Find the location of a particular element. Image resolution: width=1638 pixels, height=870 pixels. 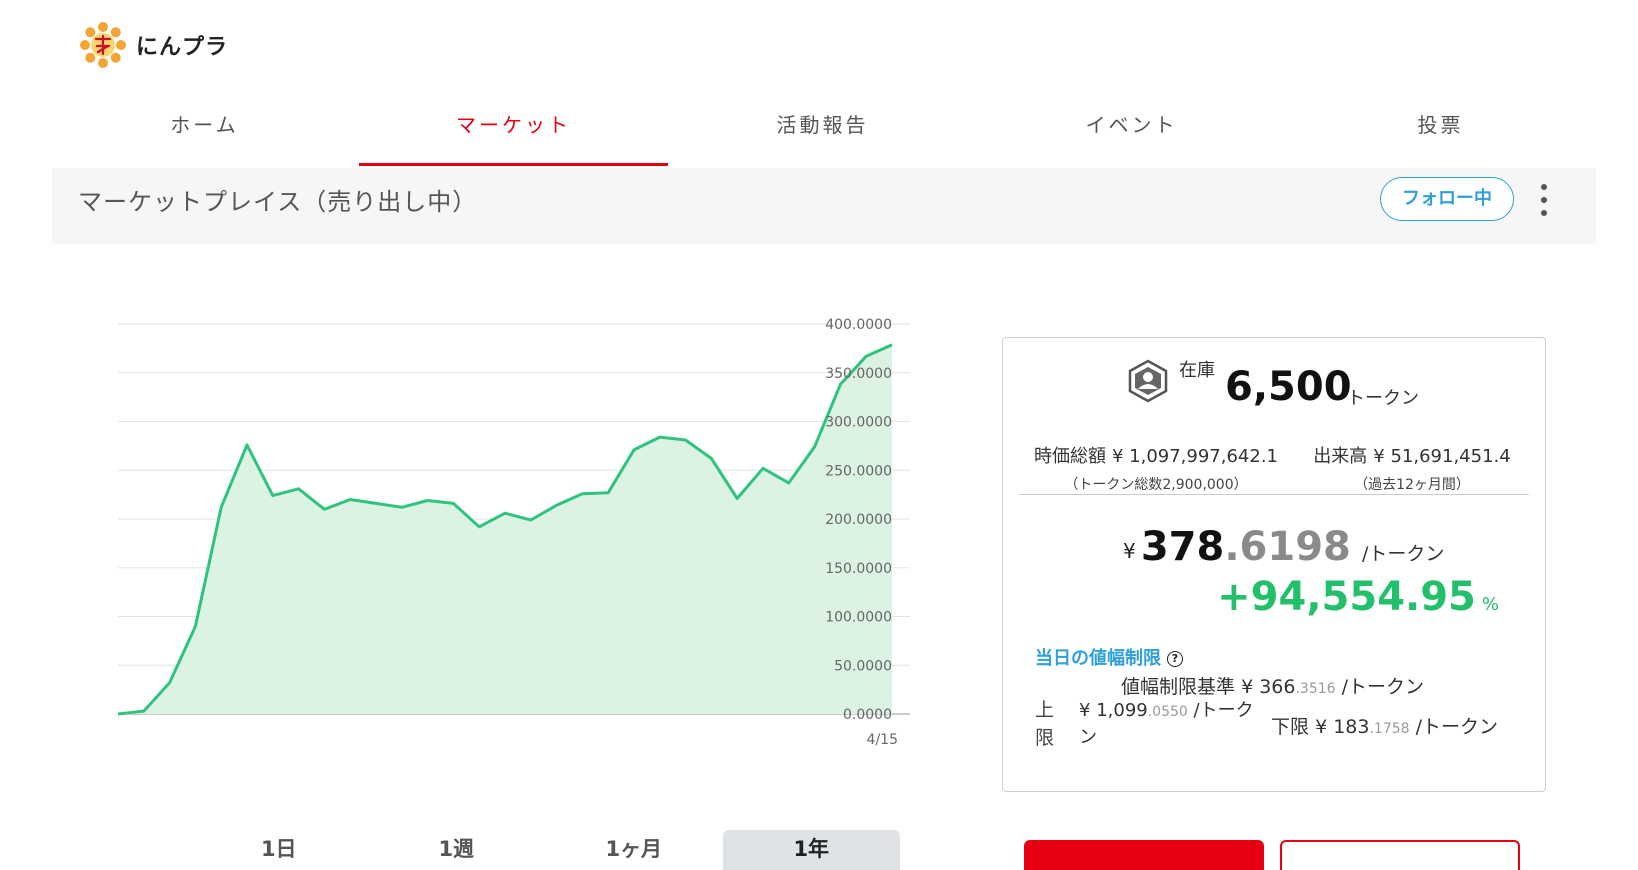

lower-limit: 下限 ¥ 183.1758 /トークン is located at coordinates (1384, 725).